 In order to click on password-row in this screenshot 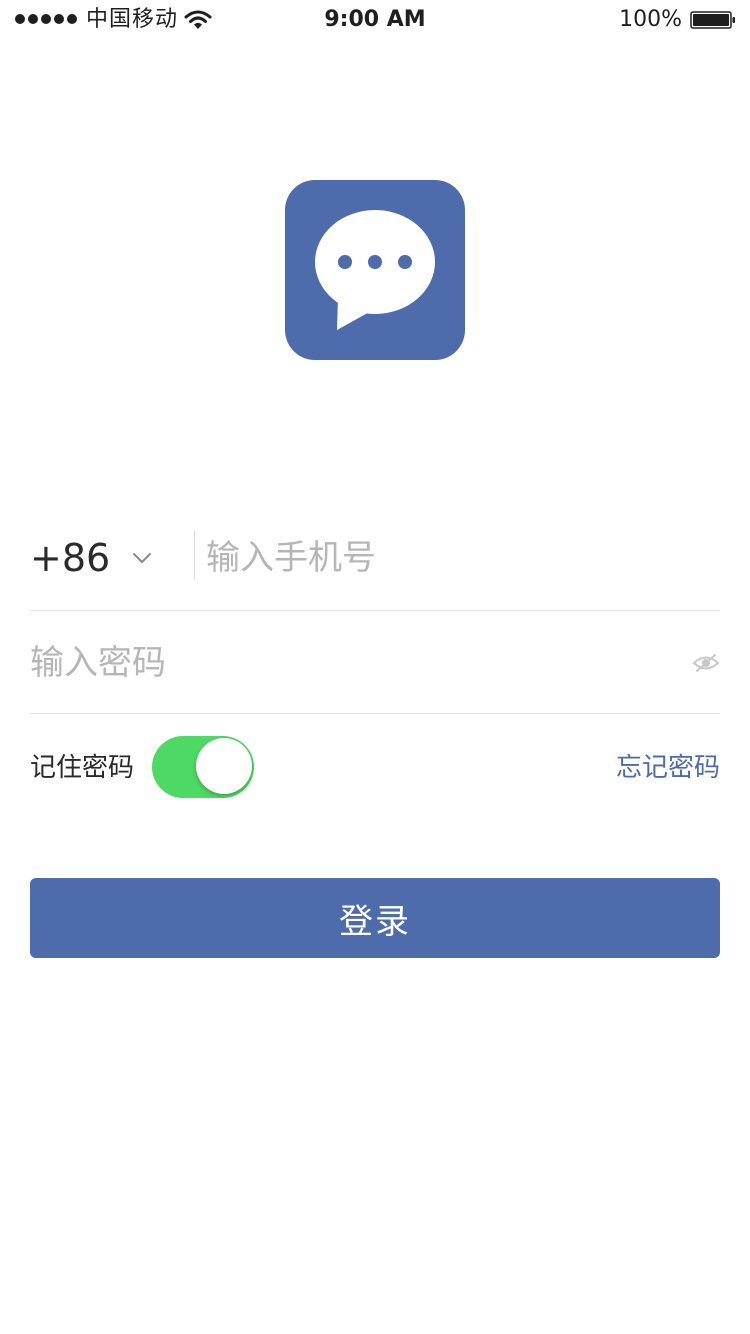, I will do `click(375, 662)`.